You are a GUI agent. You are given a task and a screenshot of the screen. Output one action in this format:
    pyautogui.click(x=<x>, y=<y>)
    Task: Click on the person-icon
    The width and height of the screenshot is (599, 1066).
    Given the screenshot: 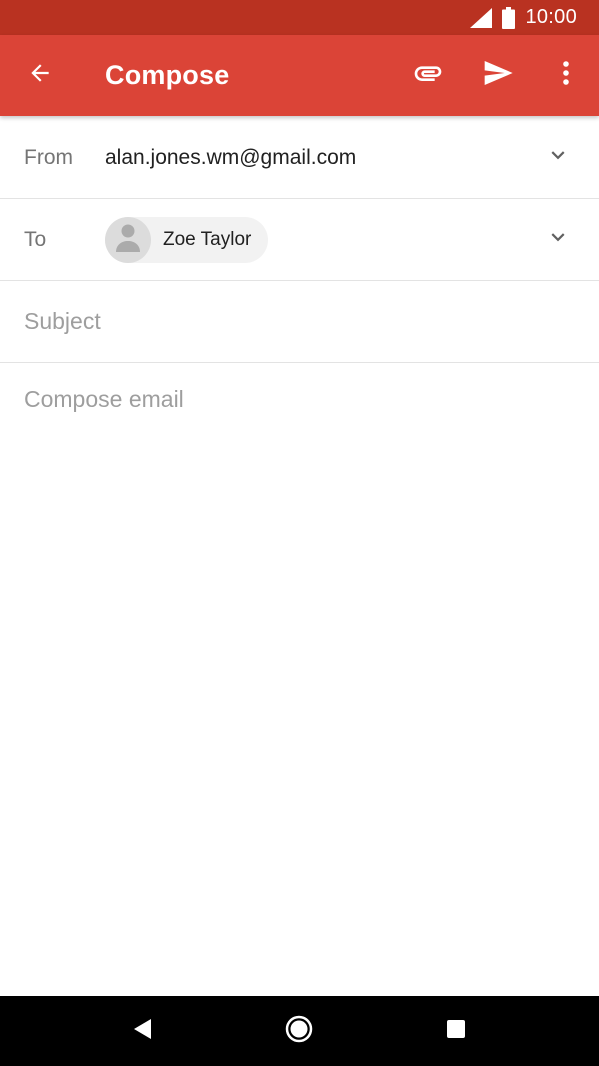 What is the action you would take?
    pyautogui.click(x=128, y=240)
    